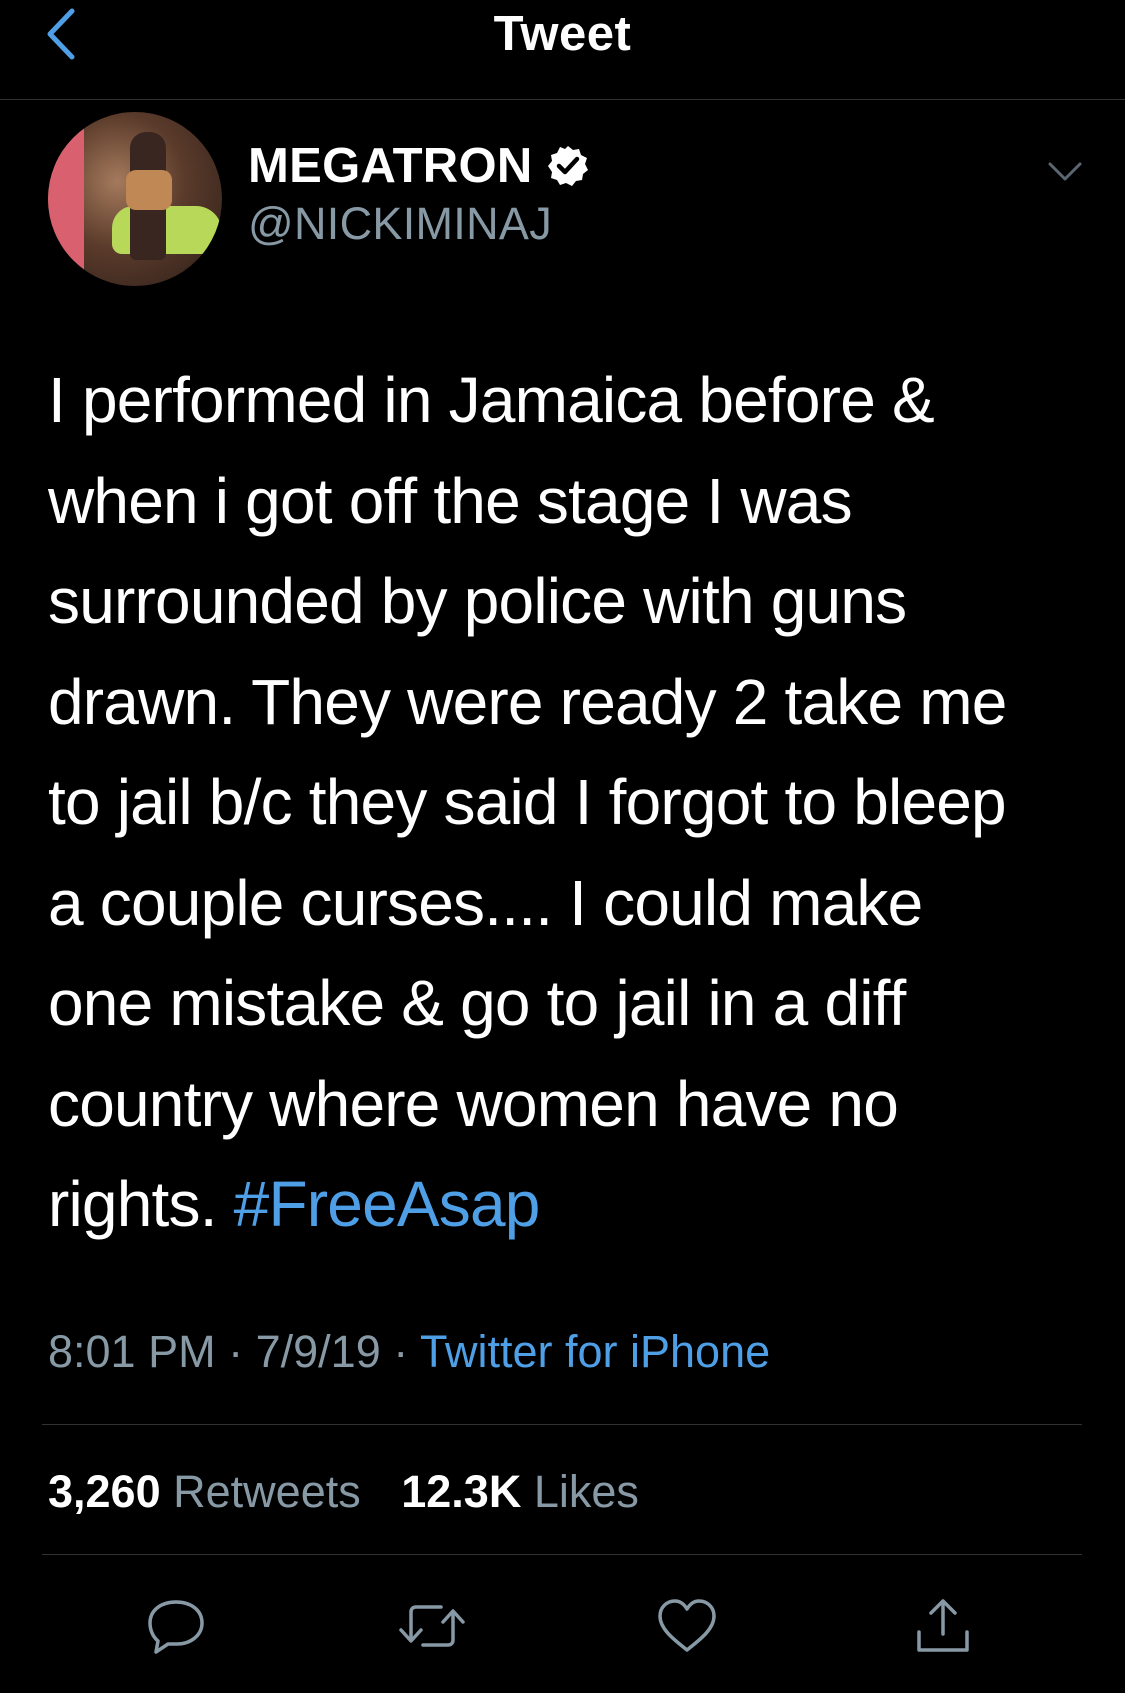 Image resolution: width=1125 pixels, height=1693 pixels. Describe the element at coordinates (562, 1626) in the screenshot. I see `action-bar` at that location.